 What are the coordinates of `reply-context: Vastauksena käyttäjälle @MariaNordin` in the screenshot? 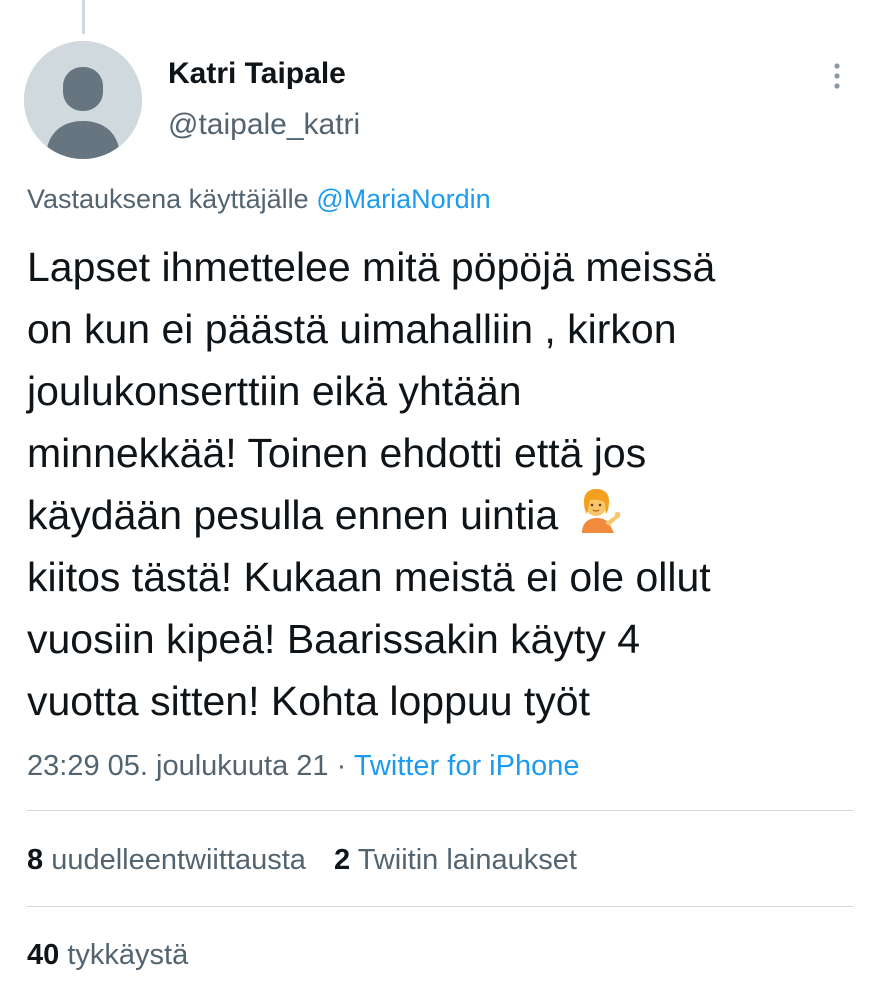 It's located at (259, 199).